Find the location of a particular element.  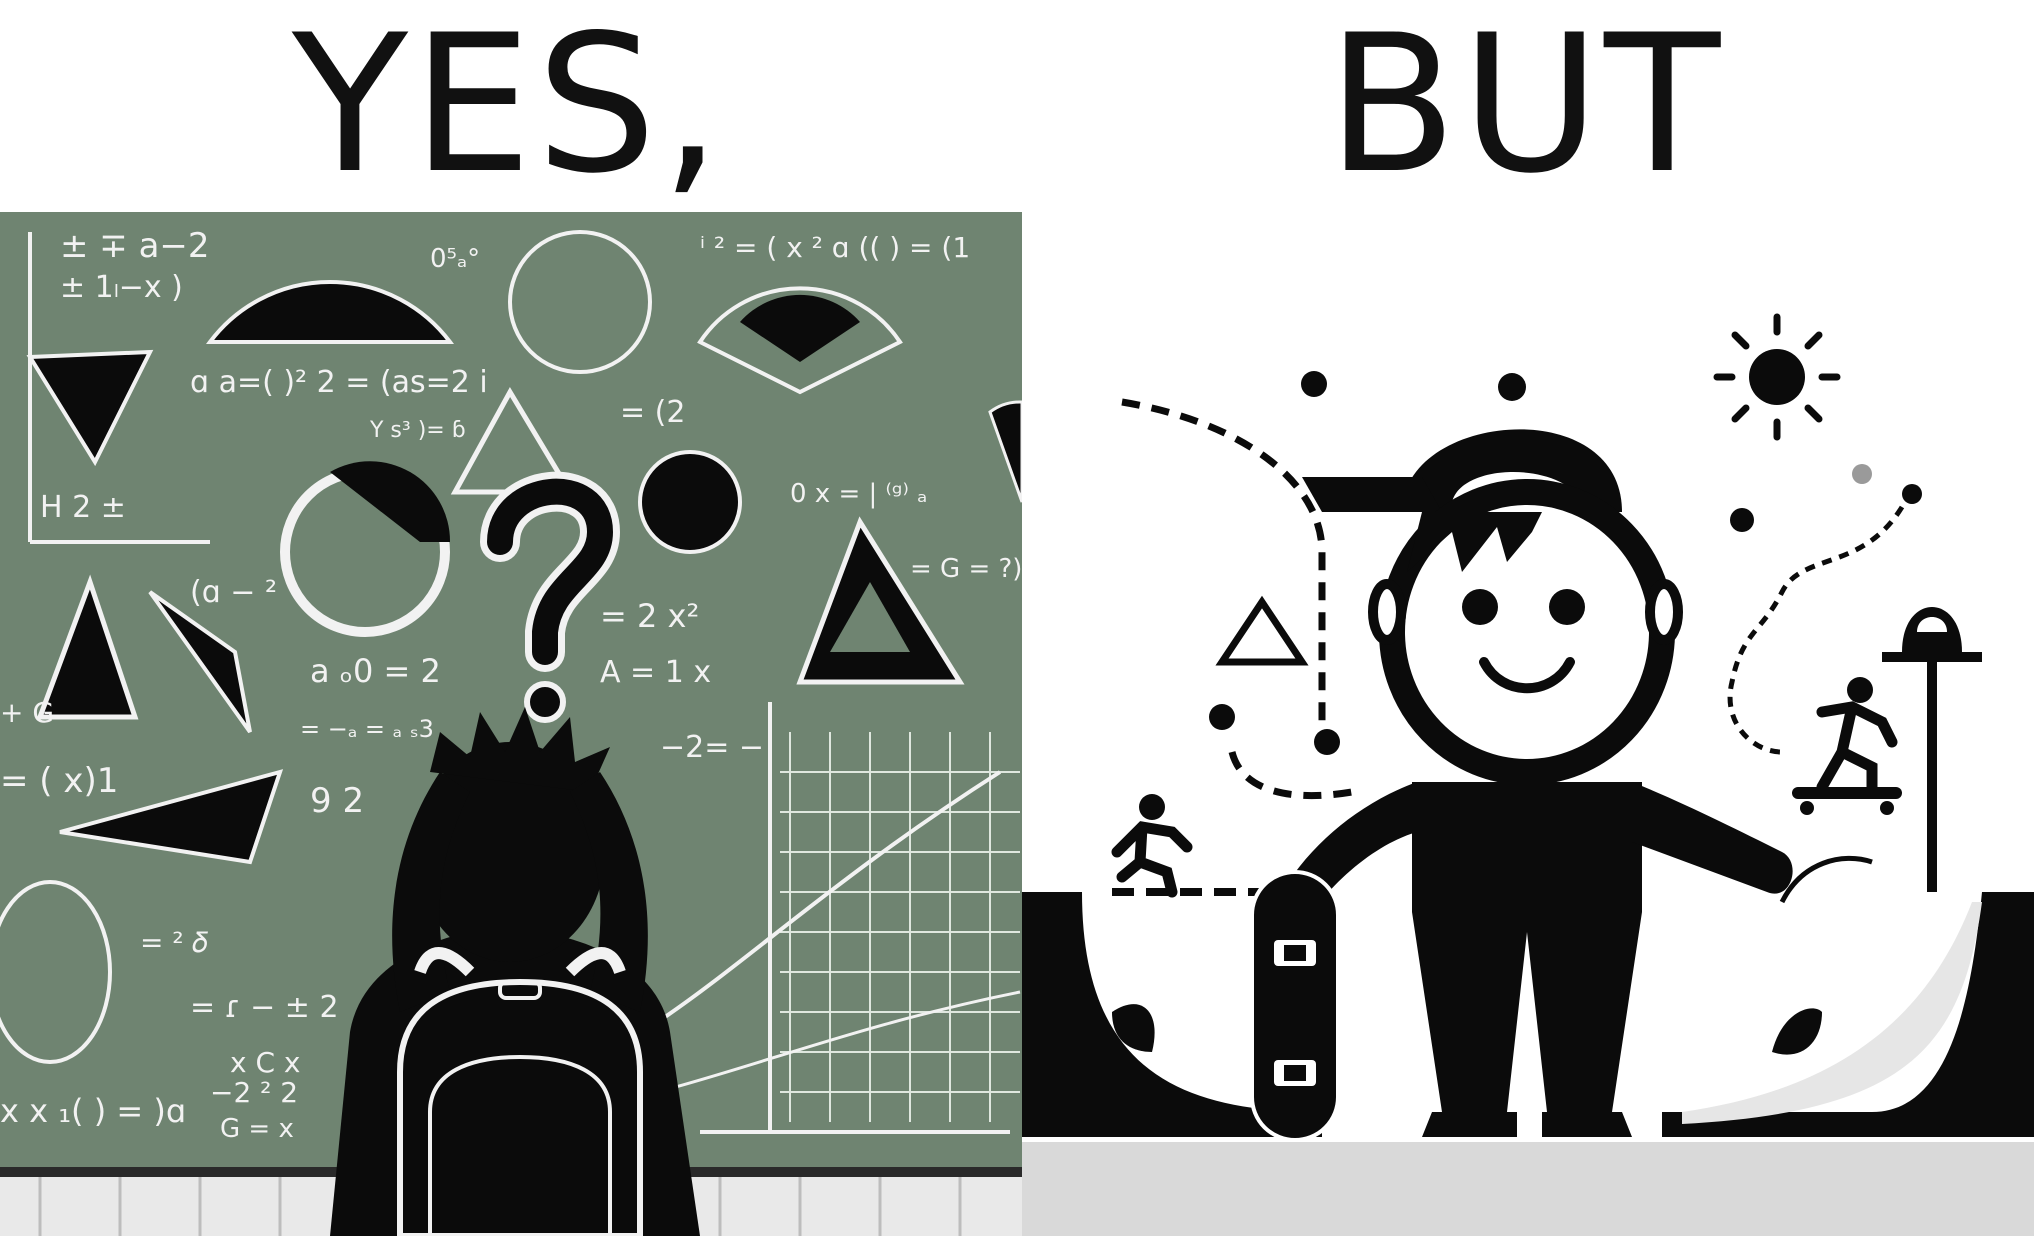

scribble-23: + G is located at coordinates (27, 712).